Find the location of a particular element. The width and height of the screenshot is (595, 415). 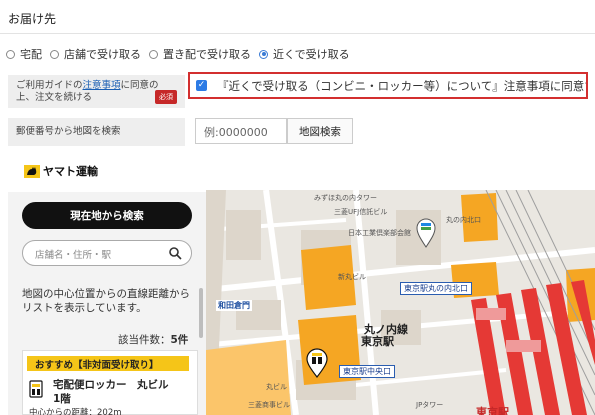

store-search-input: 店舗名・住所・駅 is located at coordinates (107, 253).